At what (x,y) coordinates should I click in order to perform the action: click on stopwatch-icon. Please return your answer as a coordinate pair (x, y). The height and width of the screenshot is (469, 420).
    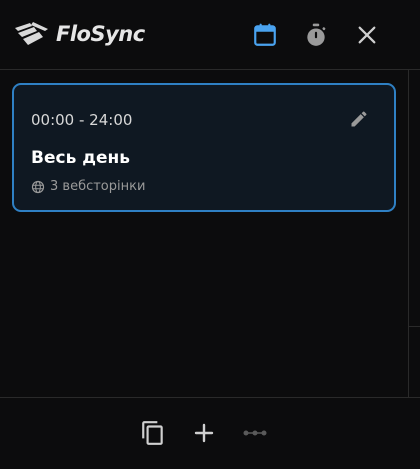
    Looking at the image, I should click on (316, 34).